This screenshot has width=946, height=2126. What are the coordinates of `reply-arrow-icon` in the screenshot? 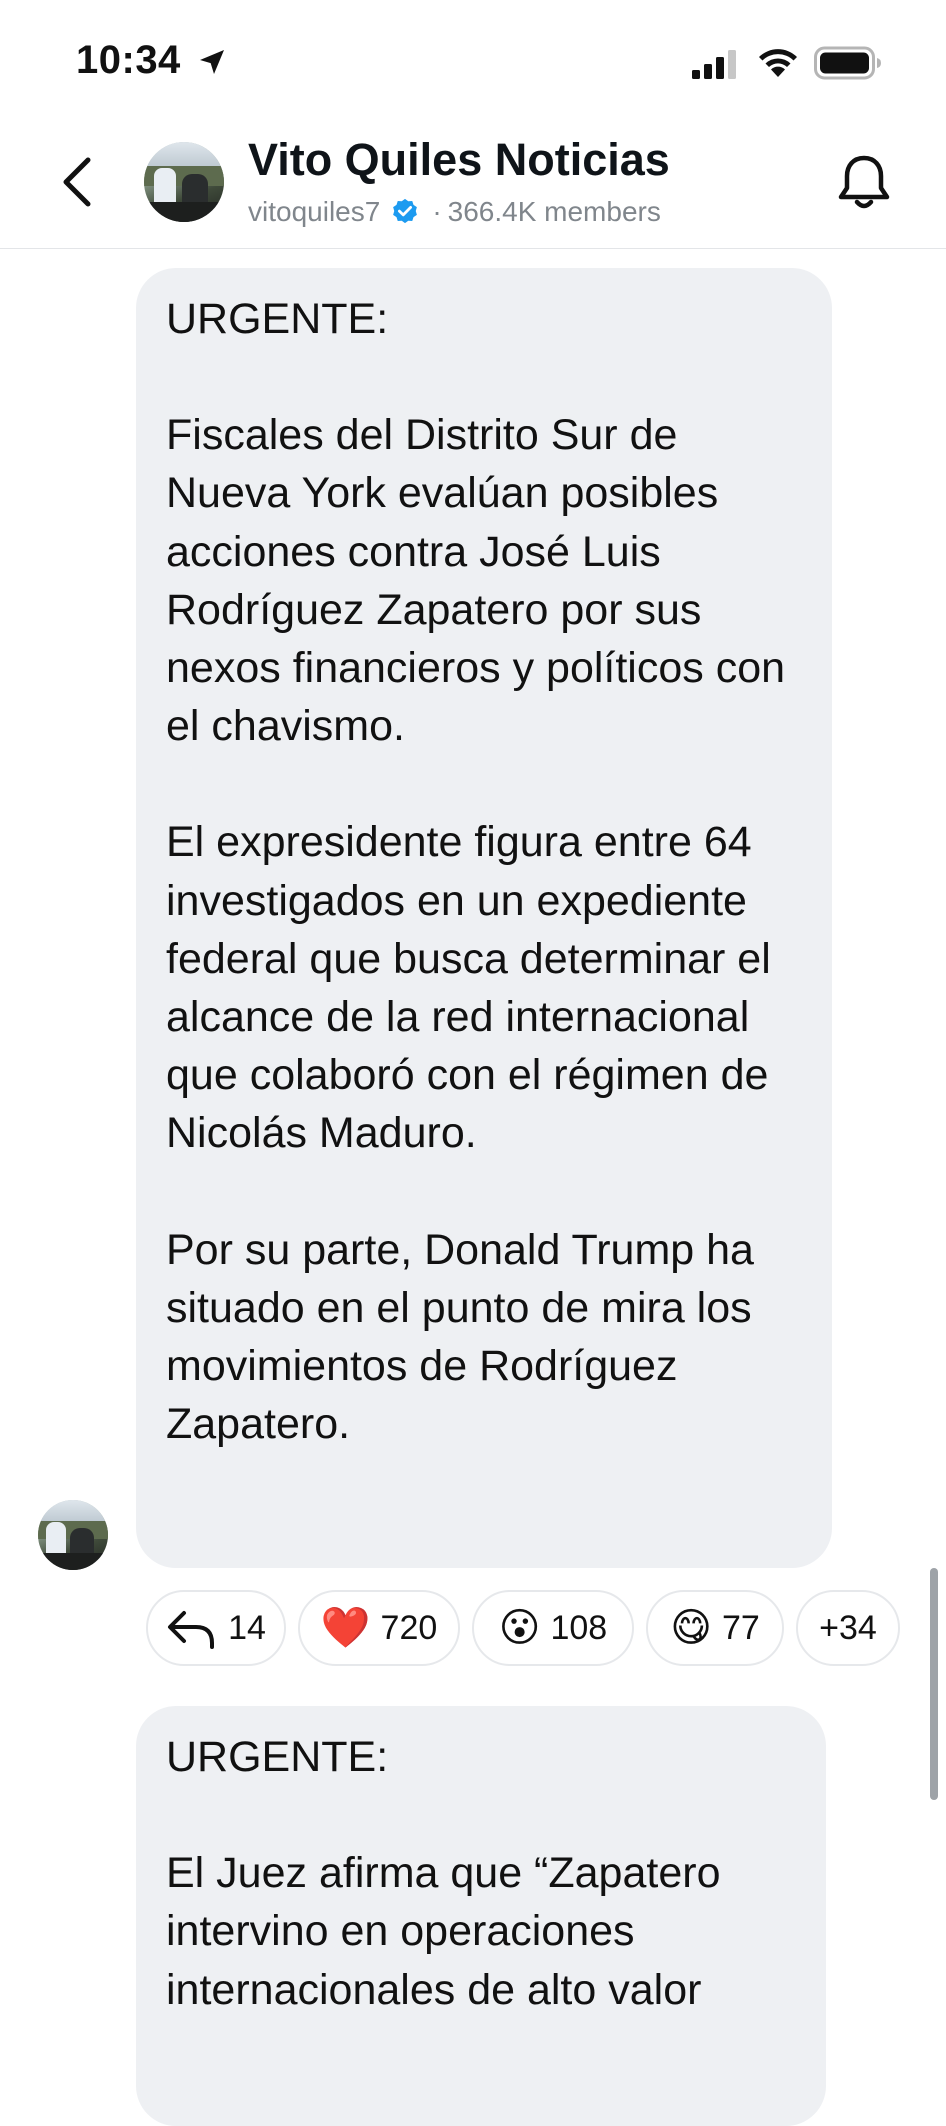 It's located at (191, 1630).